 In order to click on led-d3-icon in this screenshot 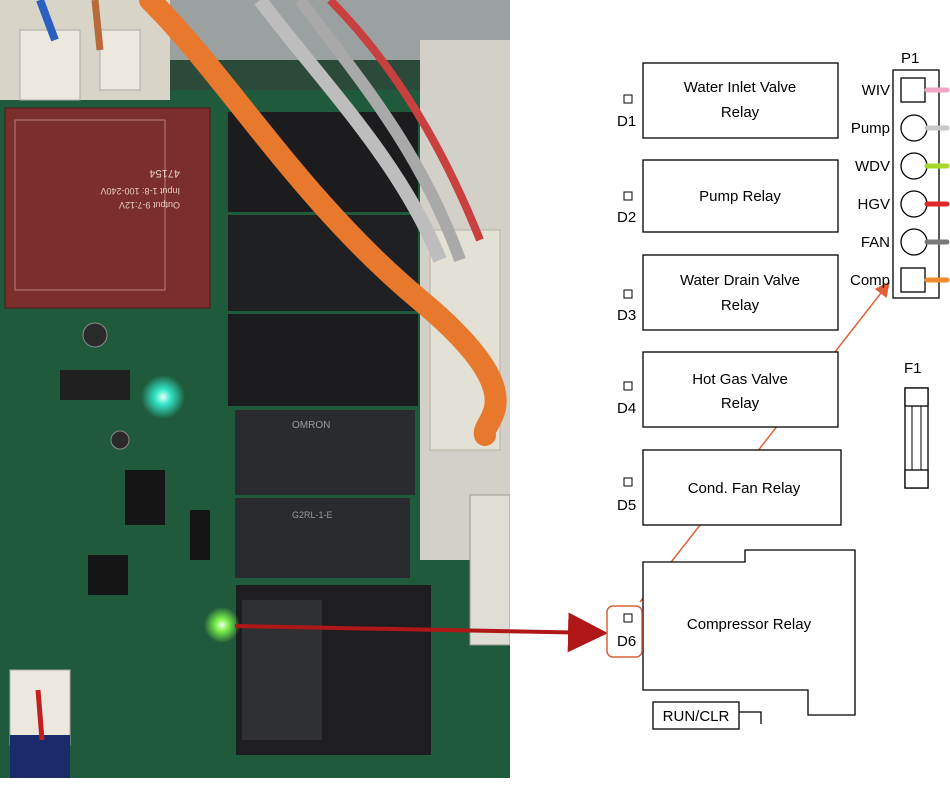, I will do `click(628, 294)`.